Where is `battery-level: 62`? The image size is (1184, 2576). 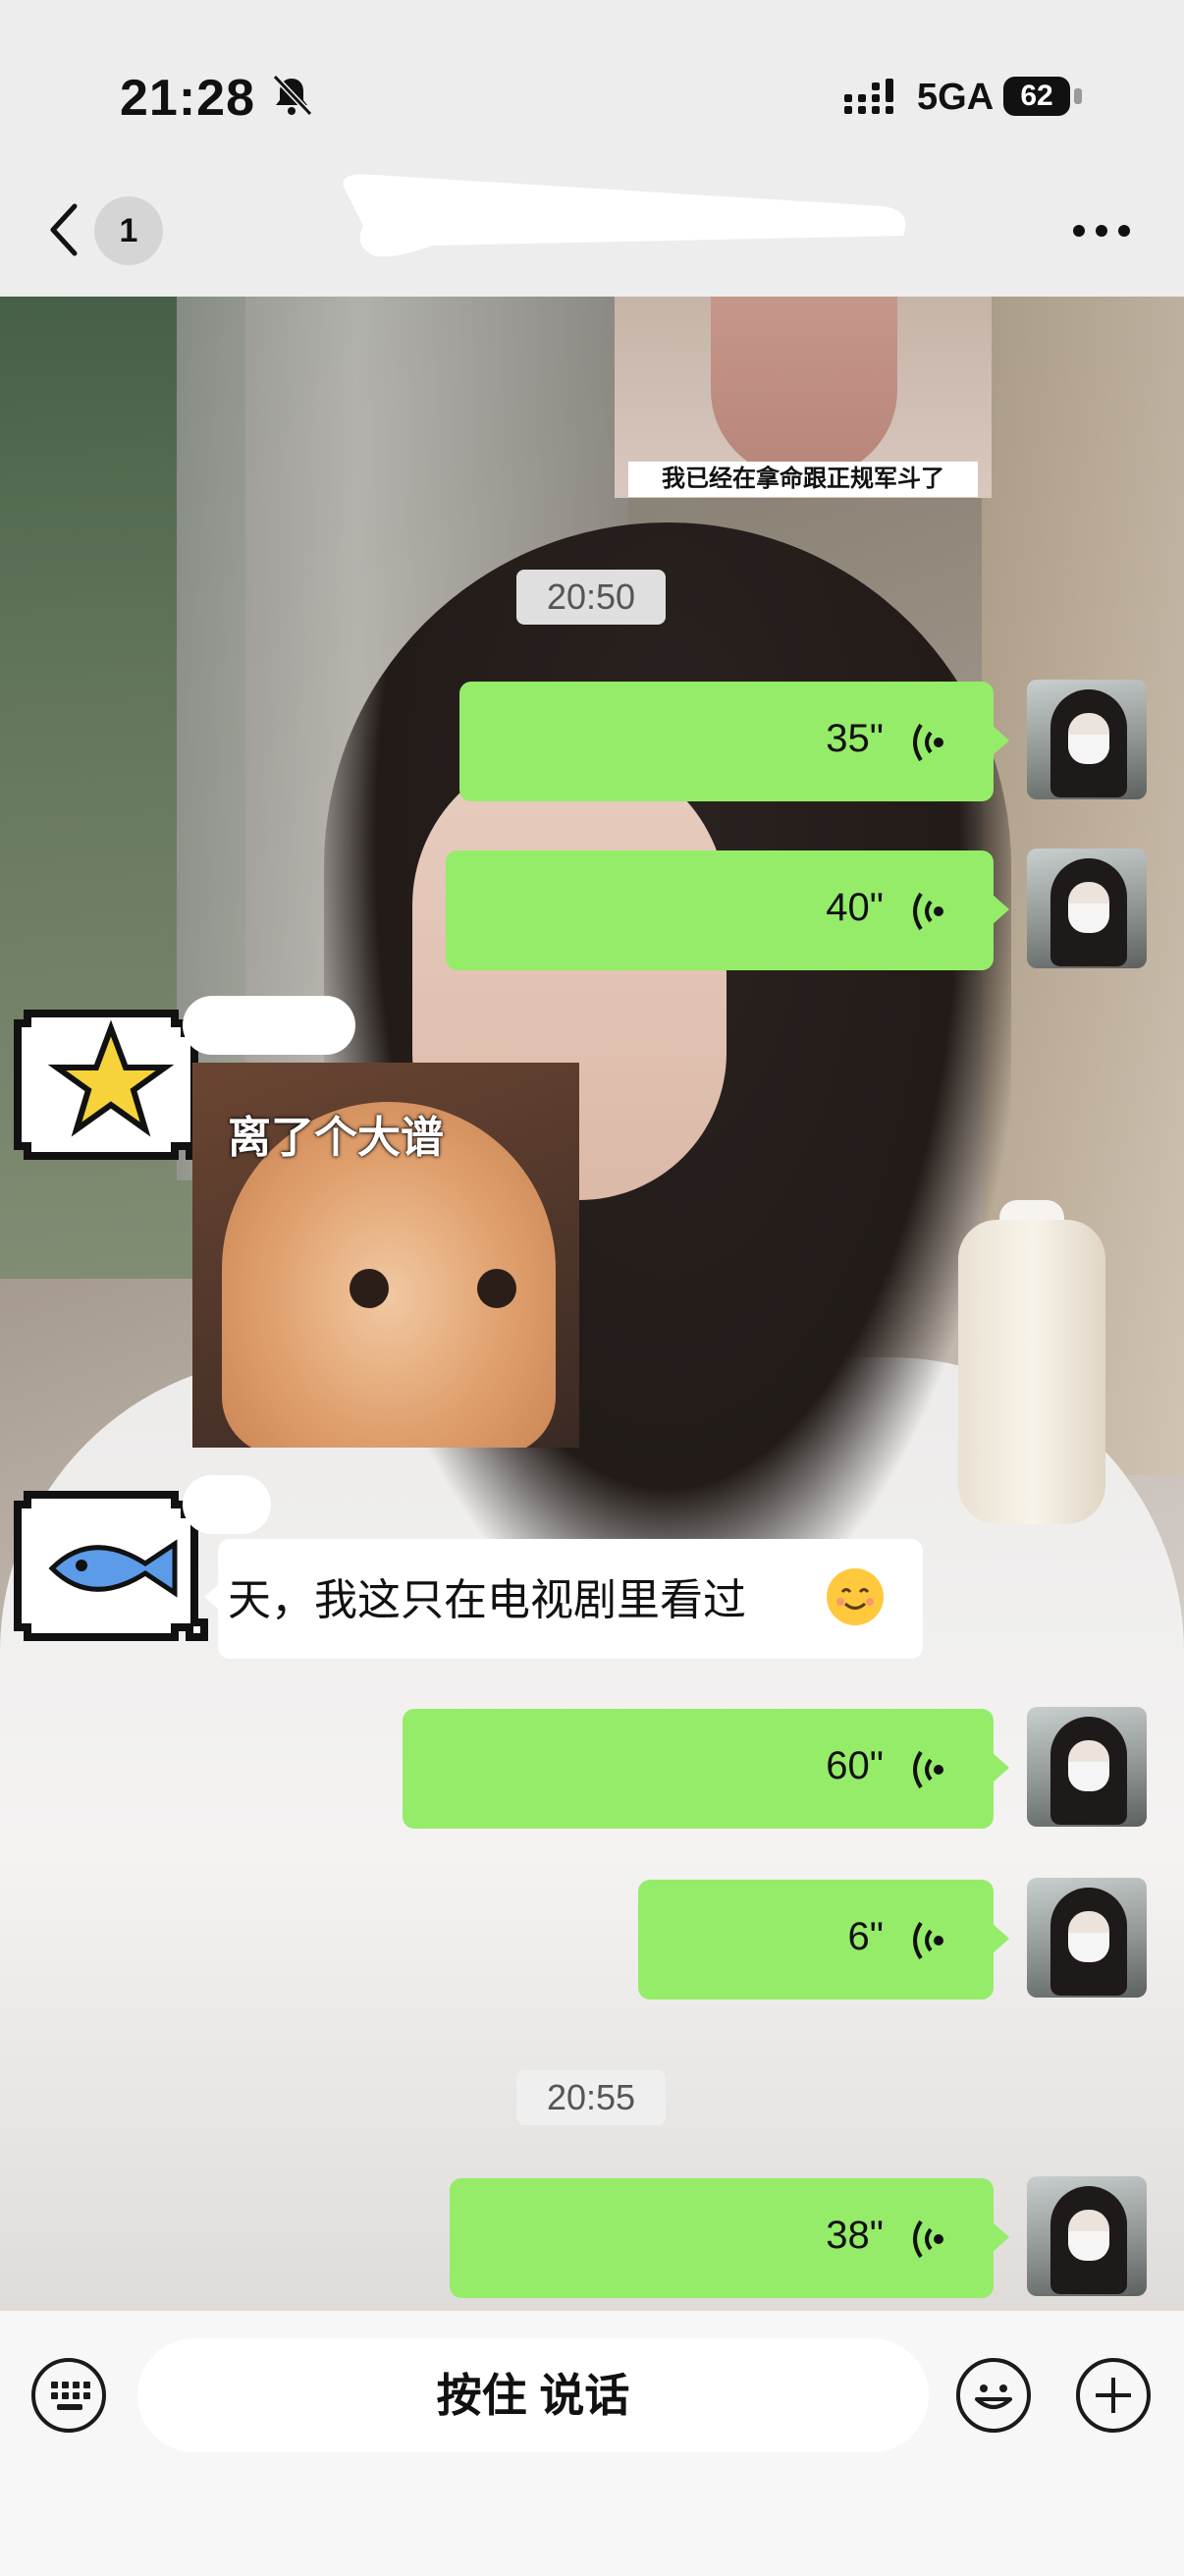 battery-level: 62 is located at coordinates (1036, 97).